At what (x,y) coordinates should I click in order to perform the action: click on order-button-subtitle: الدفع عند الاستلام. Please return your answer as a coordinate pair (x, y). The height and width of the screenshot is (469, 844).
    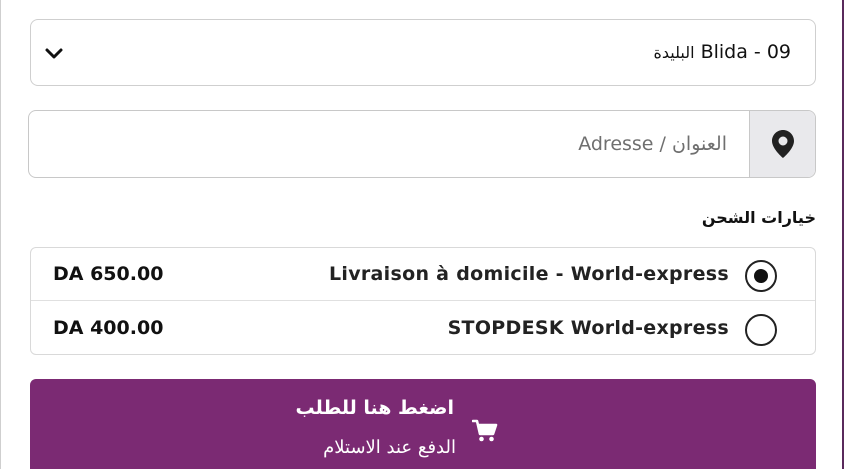
    Looking at the image, I should click on (389, 447).